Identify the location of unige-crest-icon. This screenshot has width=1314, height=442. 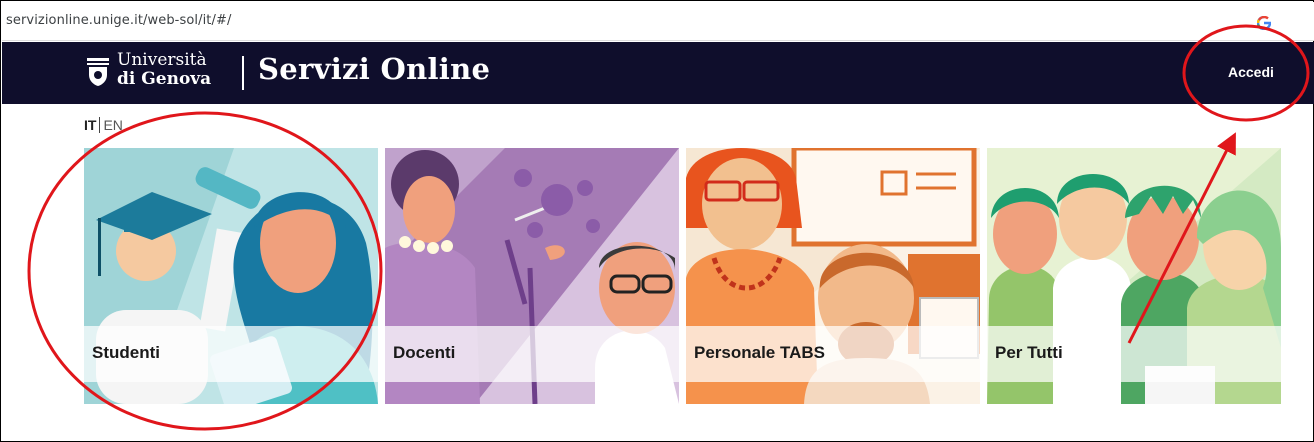
(98, 72).